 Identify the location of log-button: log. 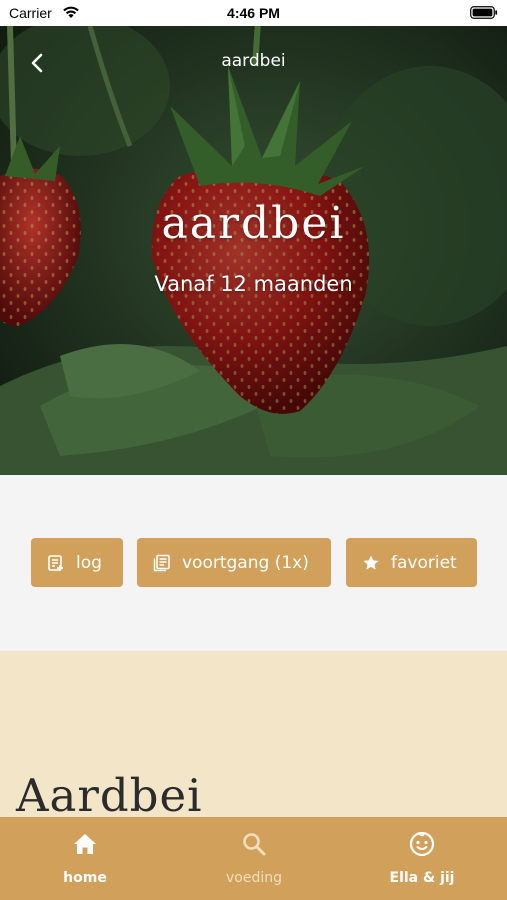
(77, 562).